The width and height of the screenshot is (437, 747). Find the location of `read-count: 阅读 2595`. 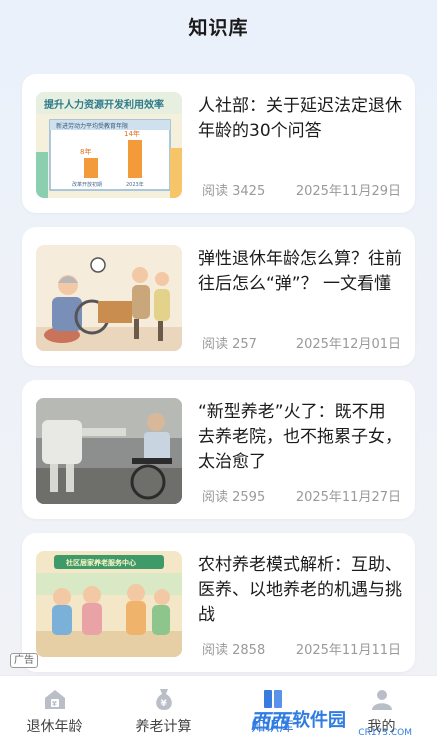

read-count: 阅读 2595 is located at coordinates (234, 497).